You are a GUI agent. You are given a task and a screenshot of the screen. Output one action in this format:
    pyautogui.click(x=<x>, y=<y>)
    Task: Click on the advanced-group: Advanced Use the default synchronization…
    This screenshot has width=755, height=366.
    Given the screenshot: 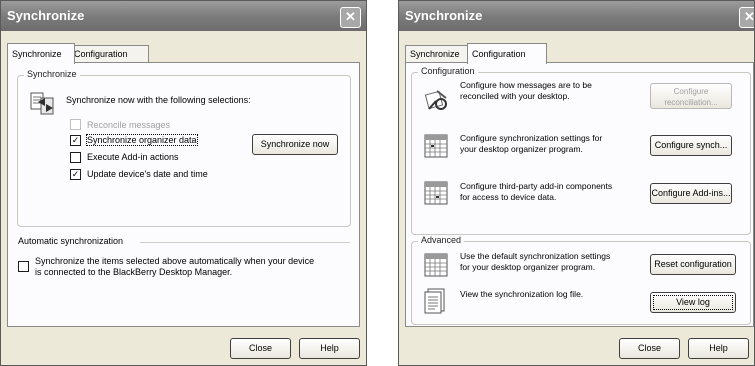 What is the action you would take?
    pyautogui.click(x=581, y=280)
    